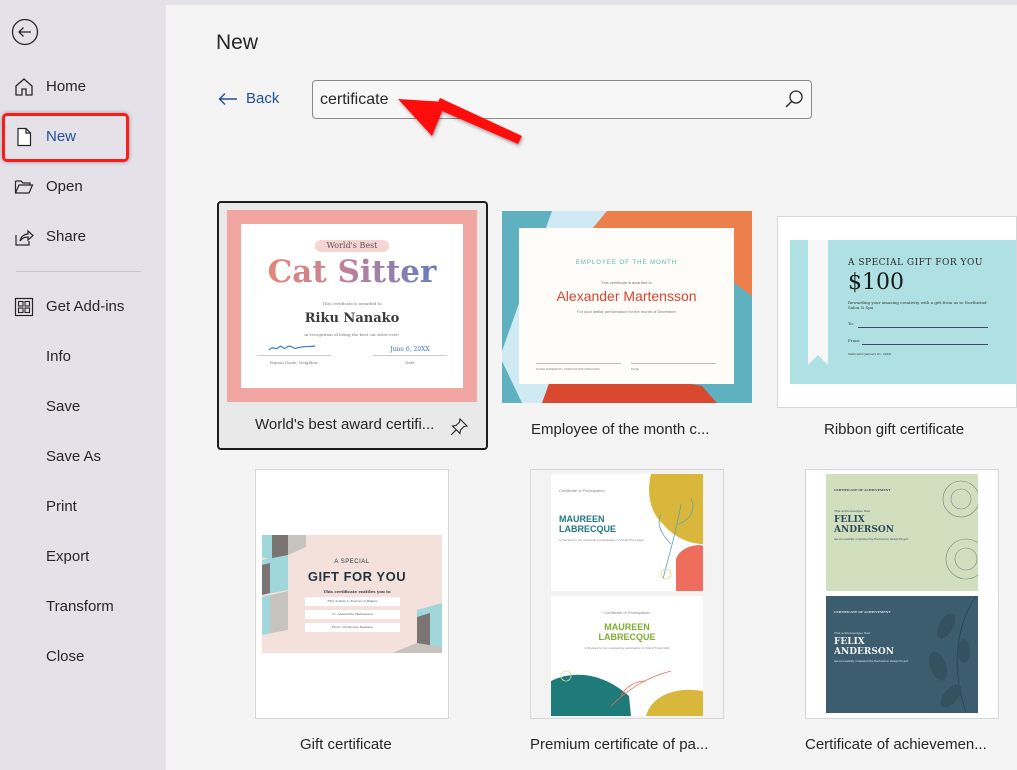 This screenshot has height=770, width=1017. I want to click on back-arrow-circle-icon, so click(25, 32).